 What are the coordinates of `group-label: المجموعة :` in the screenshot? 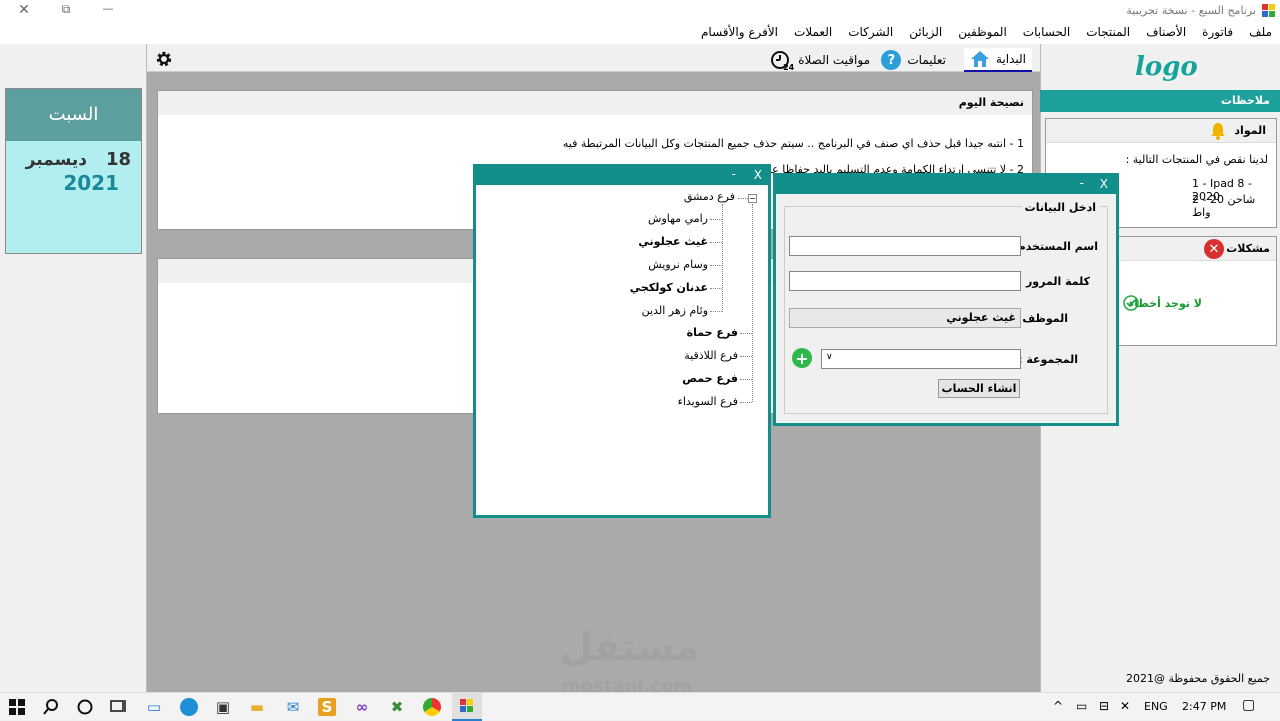 It's located at (1048, 359).